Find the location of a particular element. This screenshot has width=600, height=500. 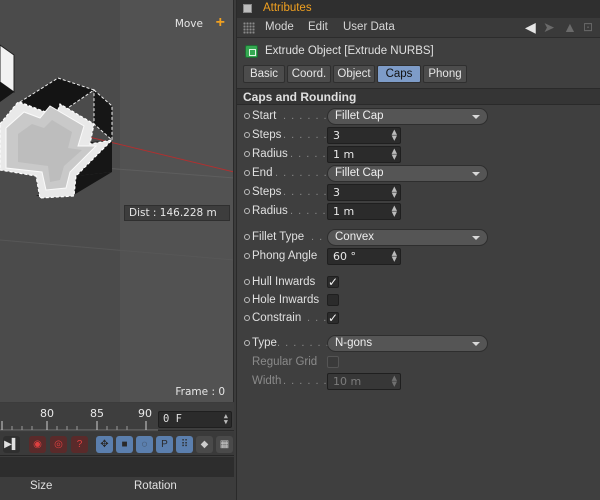

record-keys-icon: ◉ is located at coordinates (37, 444).